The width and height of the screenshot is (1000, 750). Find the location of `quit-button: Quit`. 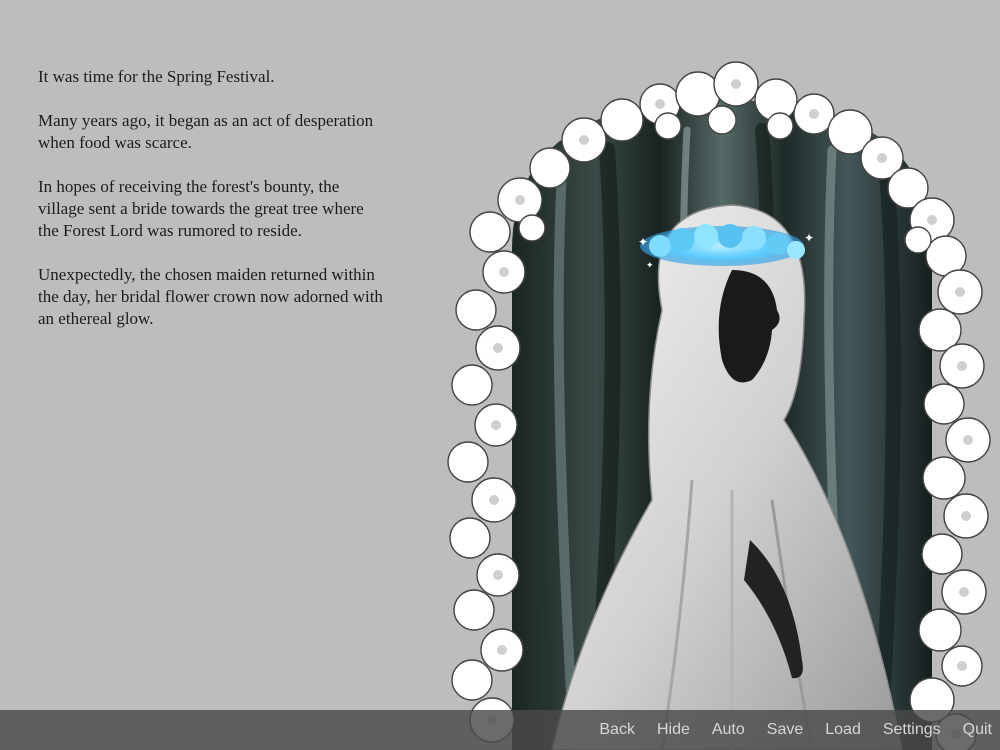

quit-button: Quit is located at coordinates (977, 730).